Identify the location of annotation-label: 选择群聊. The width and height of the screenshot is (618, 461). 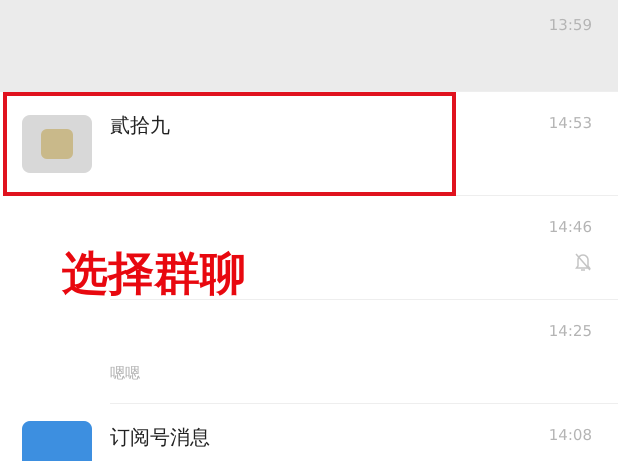
(154, 273).